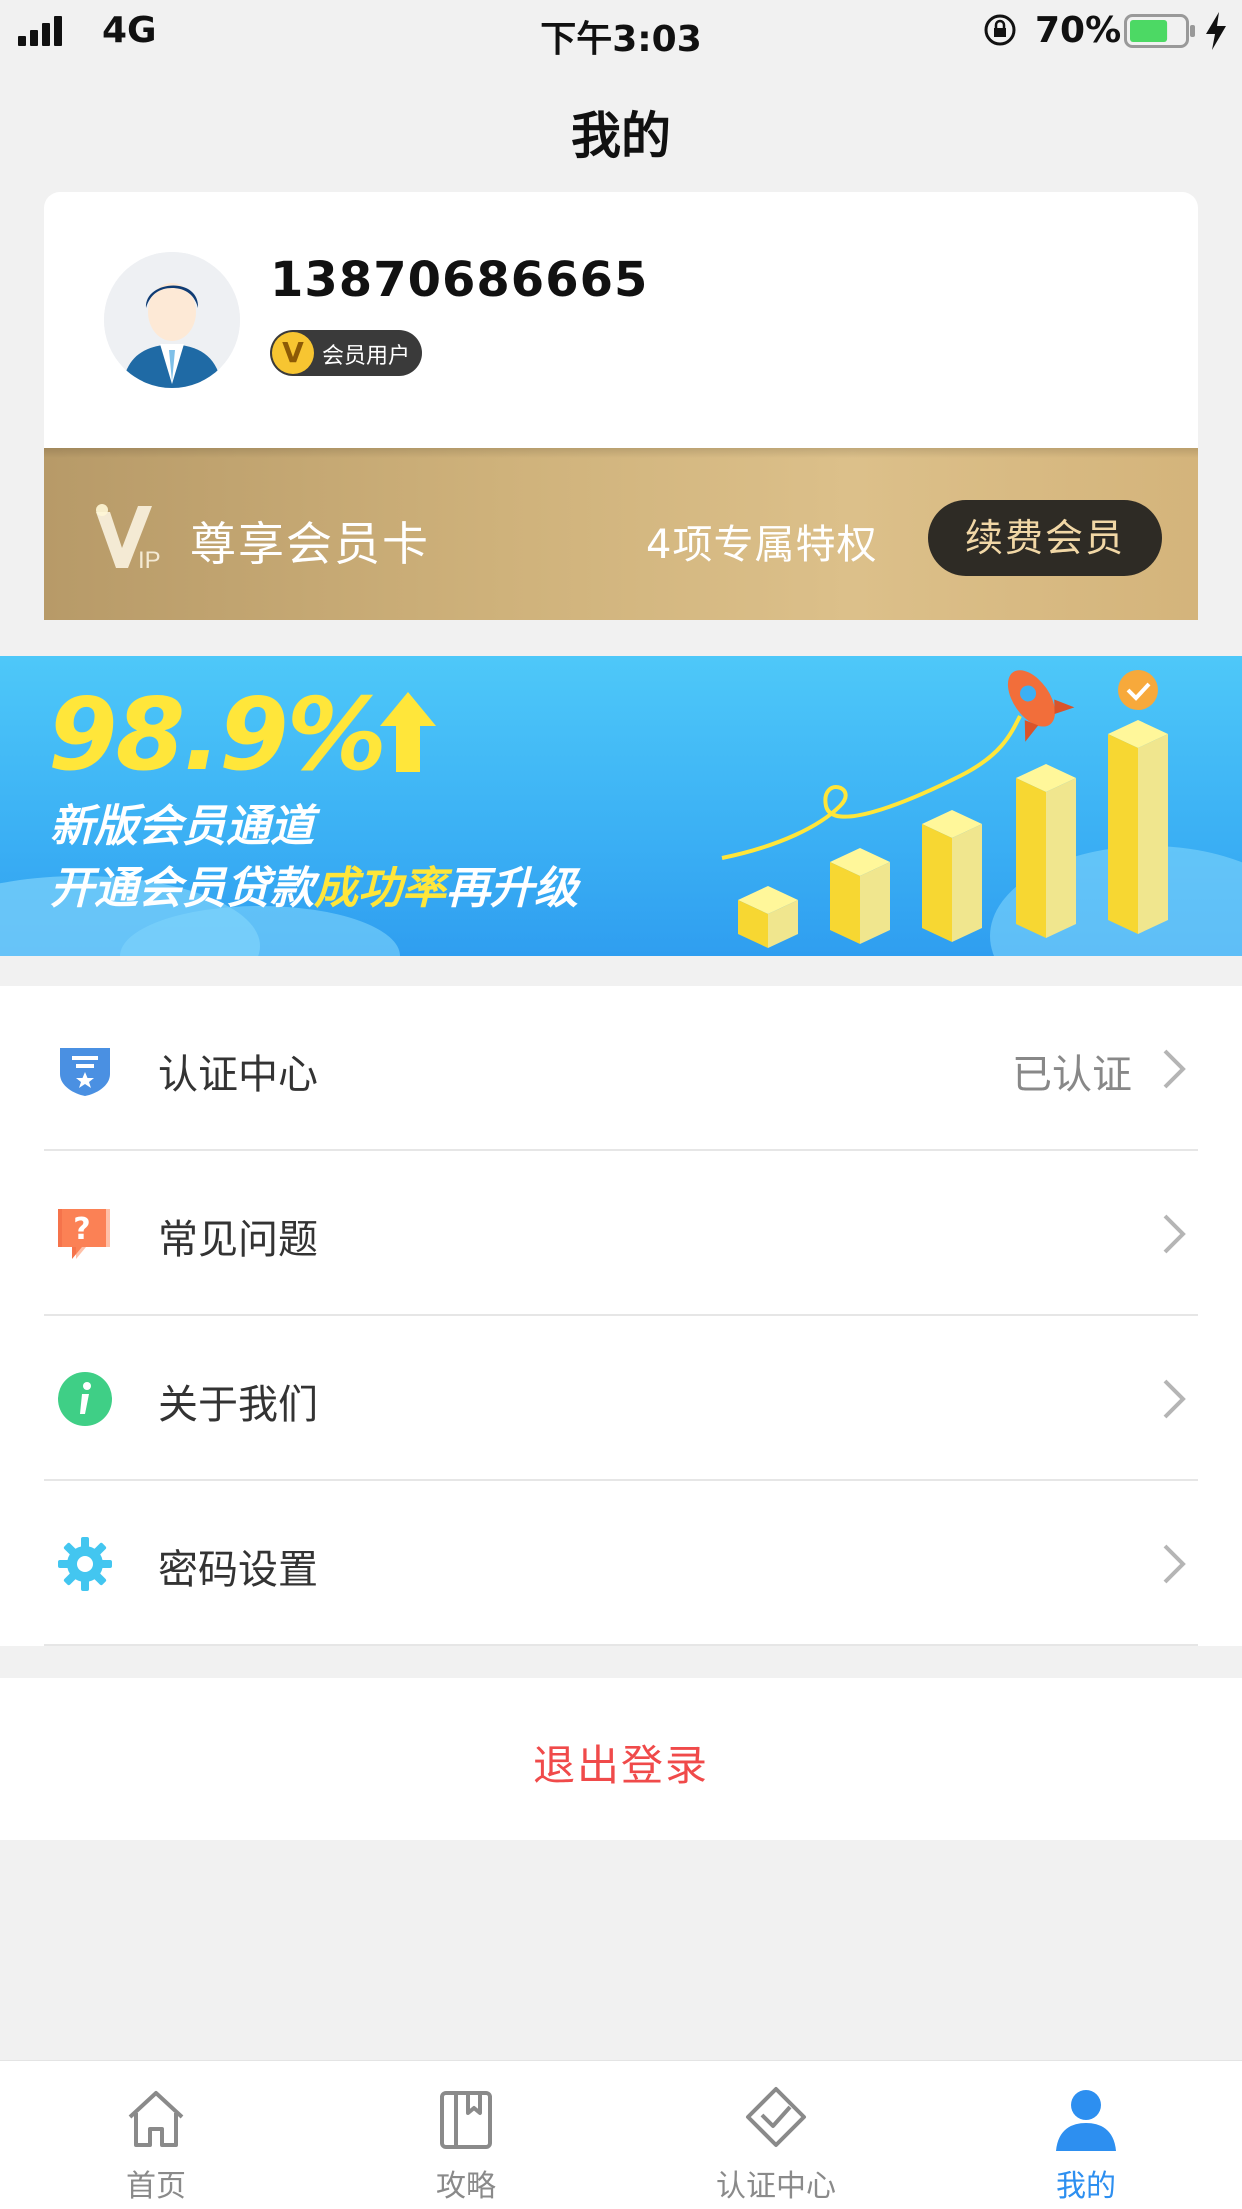  I want to click on tab-verification: 认证中心, so click(776, 2135).